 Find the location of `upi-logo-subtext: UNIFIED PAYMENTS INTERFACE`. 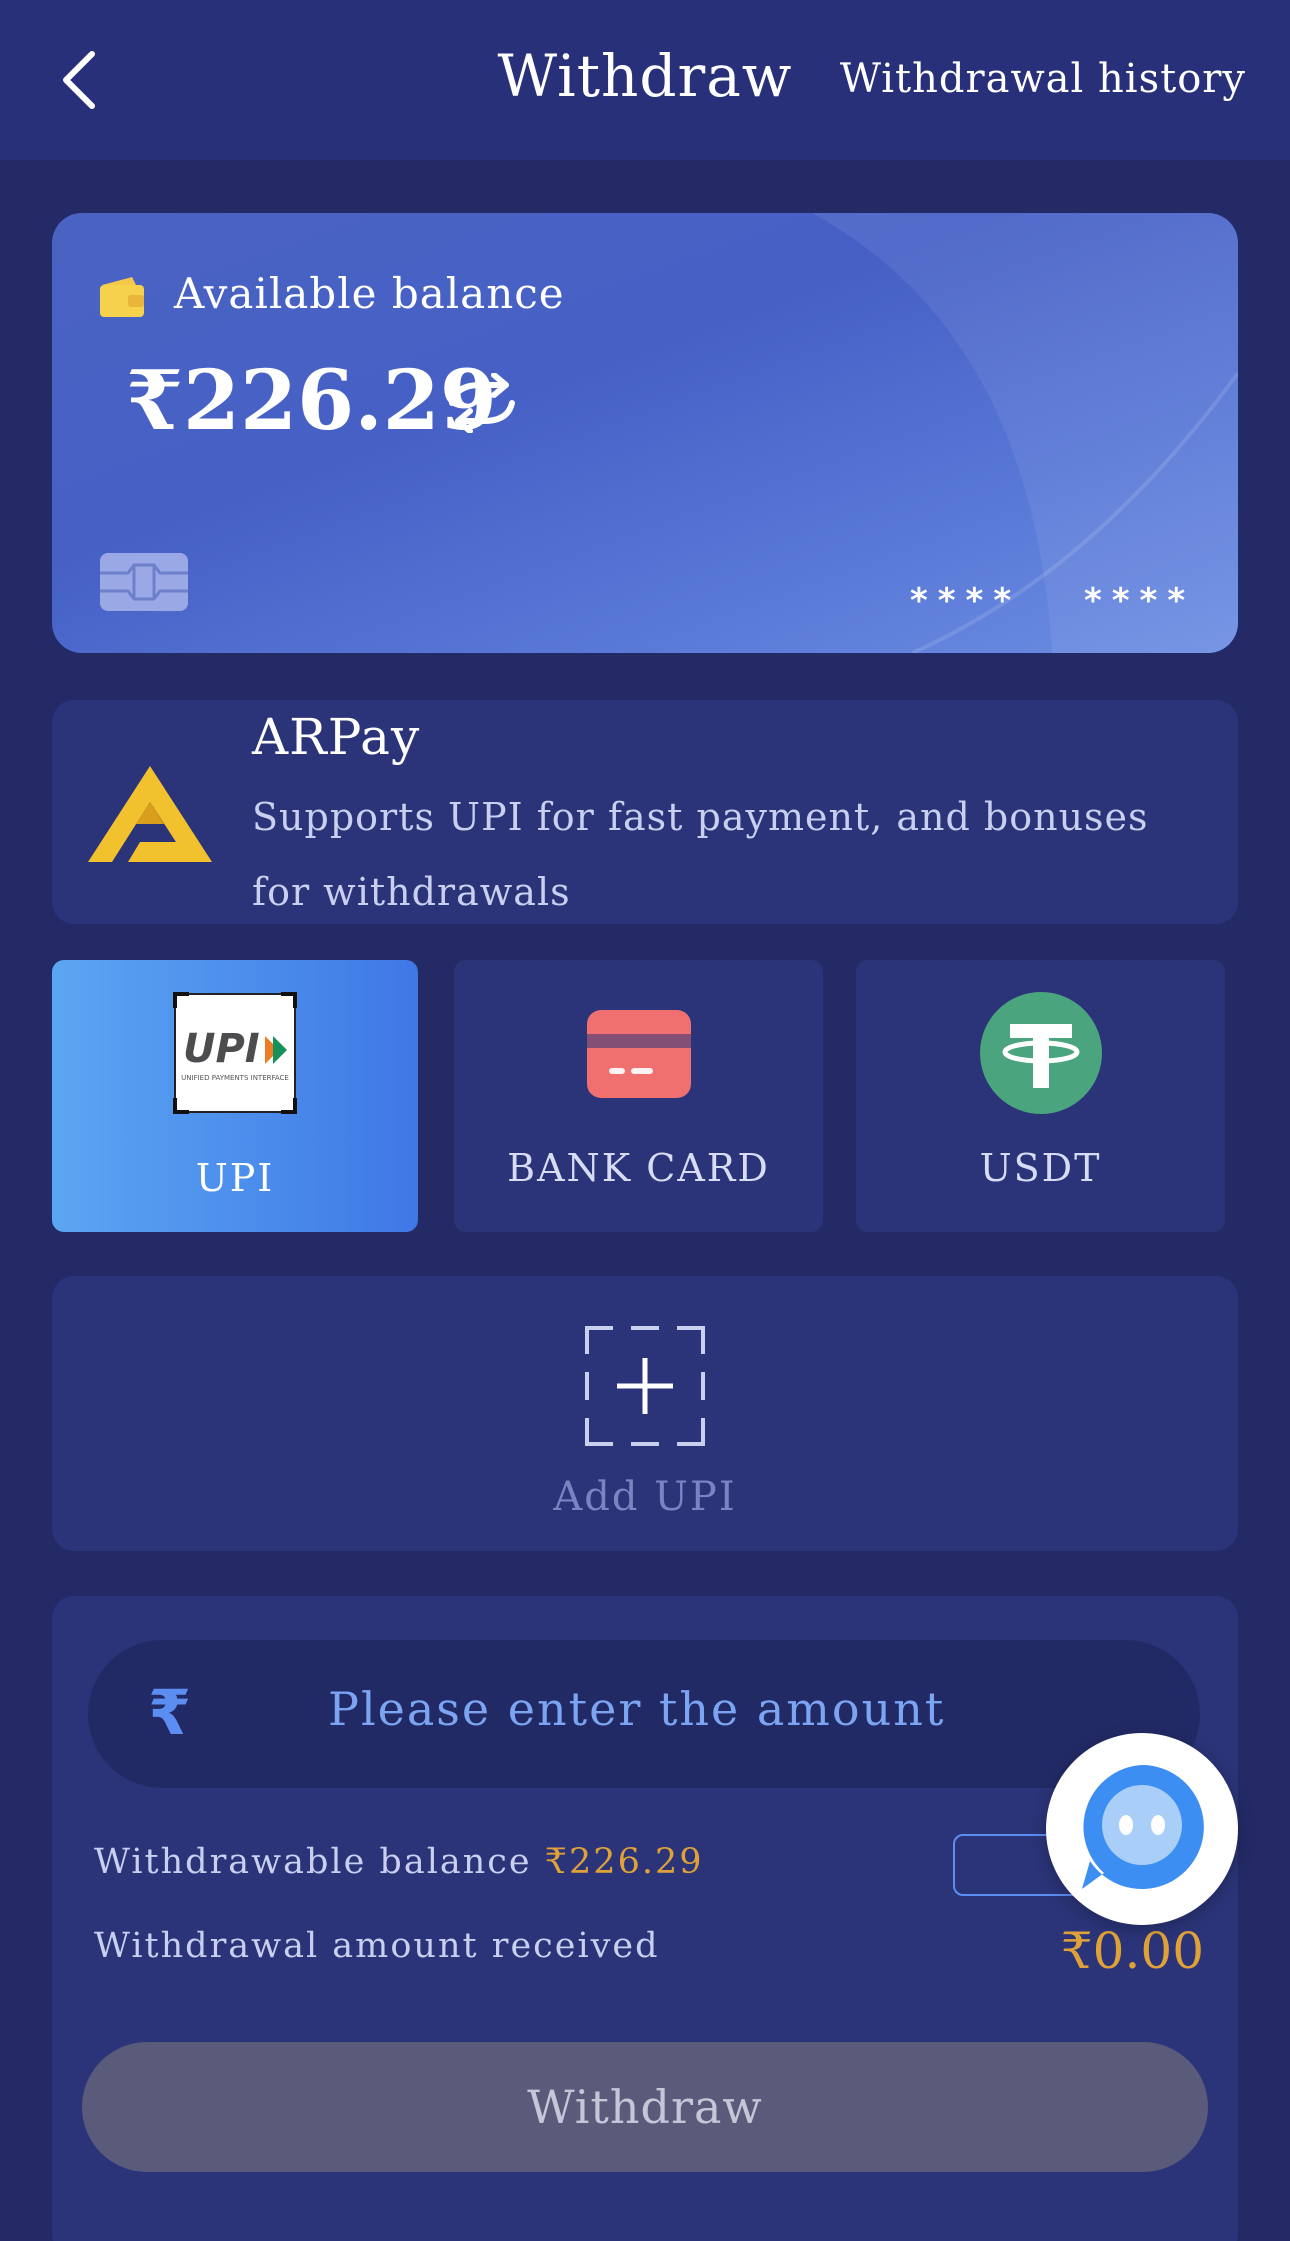

upi-logo-subtext: UNIFIED PAYMENTS INTERFACE is located at coordinates (235, 1078).